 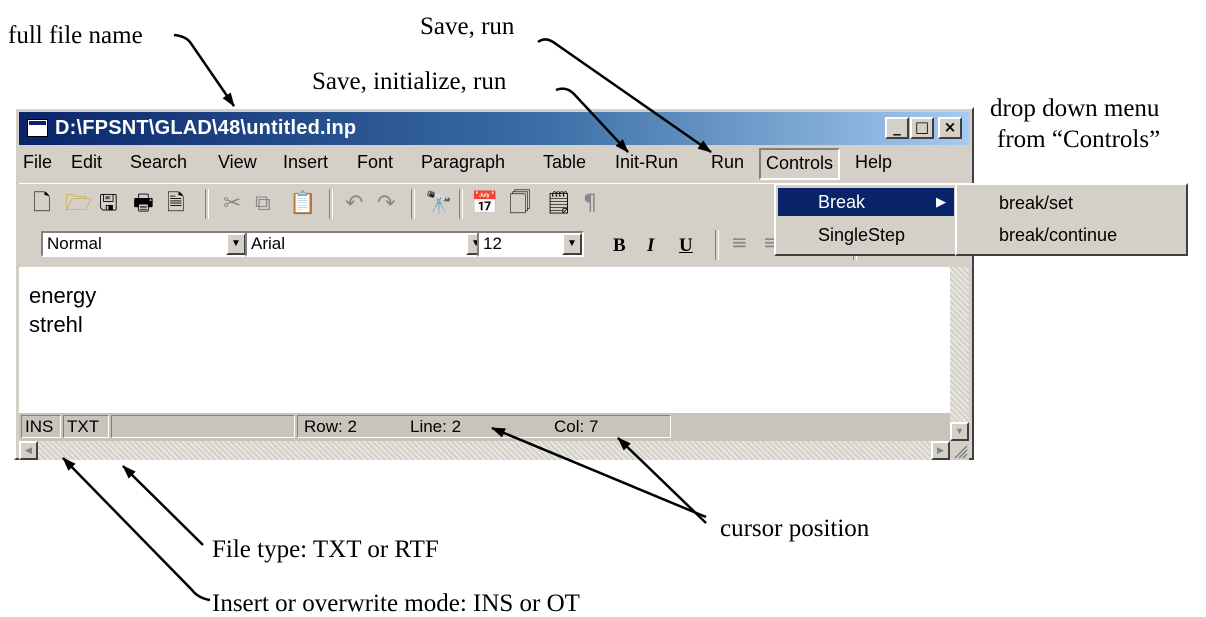 I want to click on arrow-cursor-col, so click(x=662, y=480).